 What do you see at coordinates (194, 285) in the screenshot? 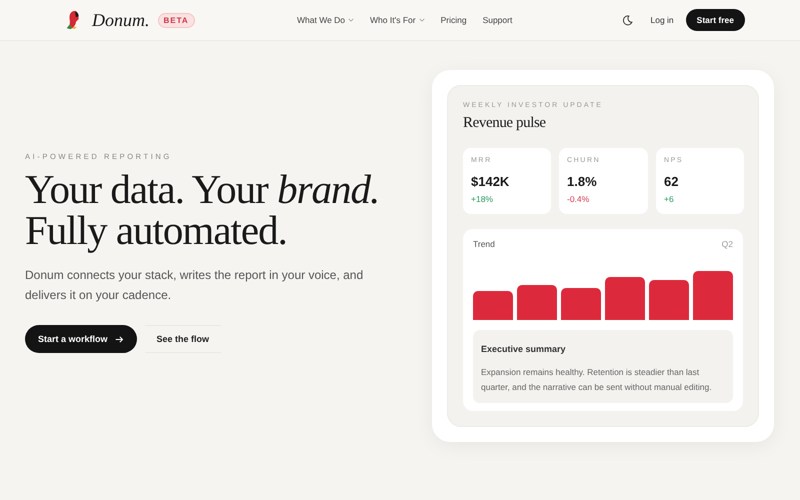
I see `hero-description: Donum connects your stack, writes the report in your voice, and delivers it on your cadence.` at bounding box center [194, 285].